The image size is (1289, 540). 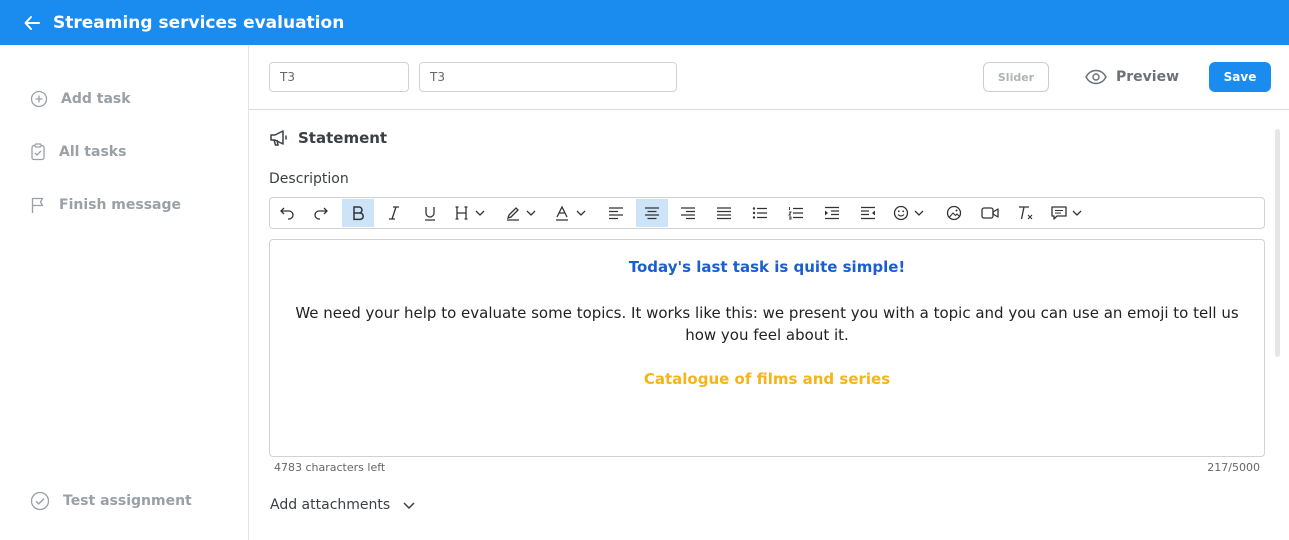 I want to click on character-count: 217/5000, so click(x=1233, y=467).